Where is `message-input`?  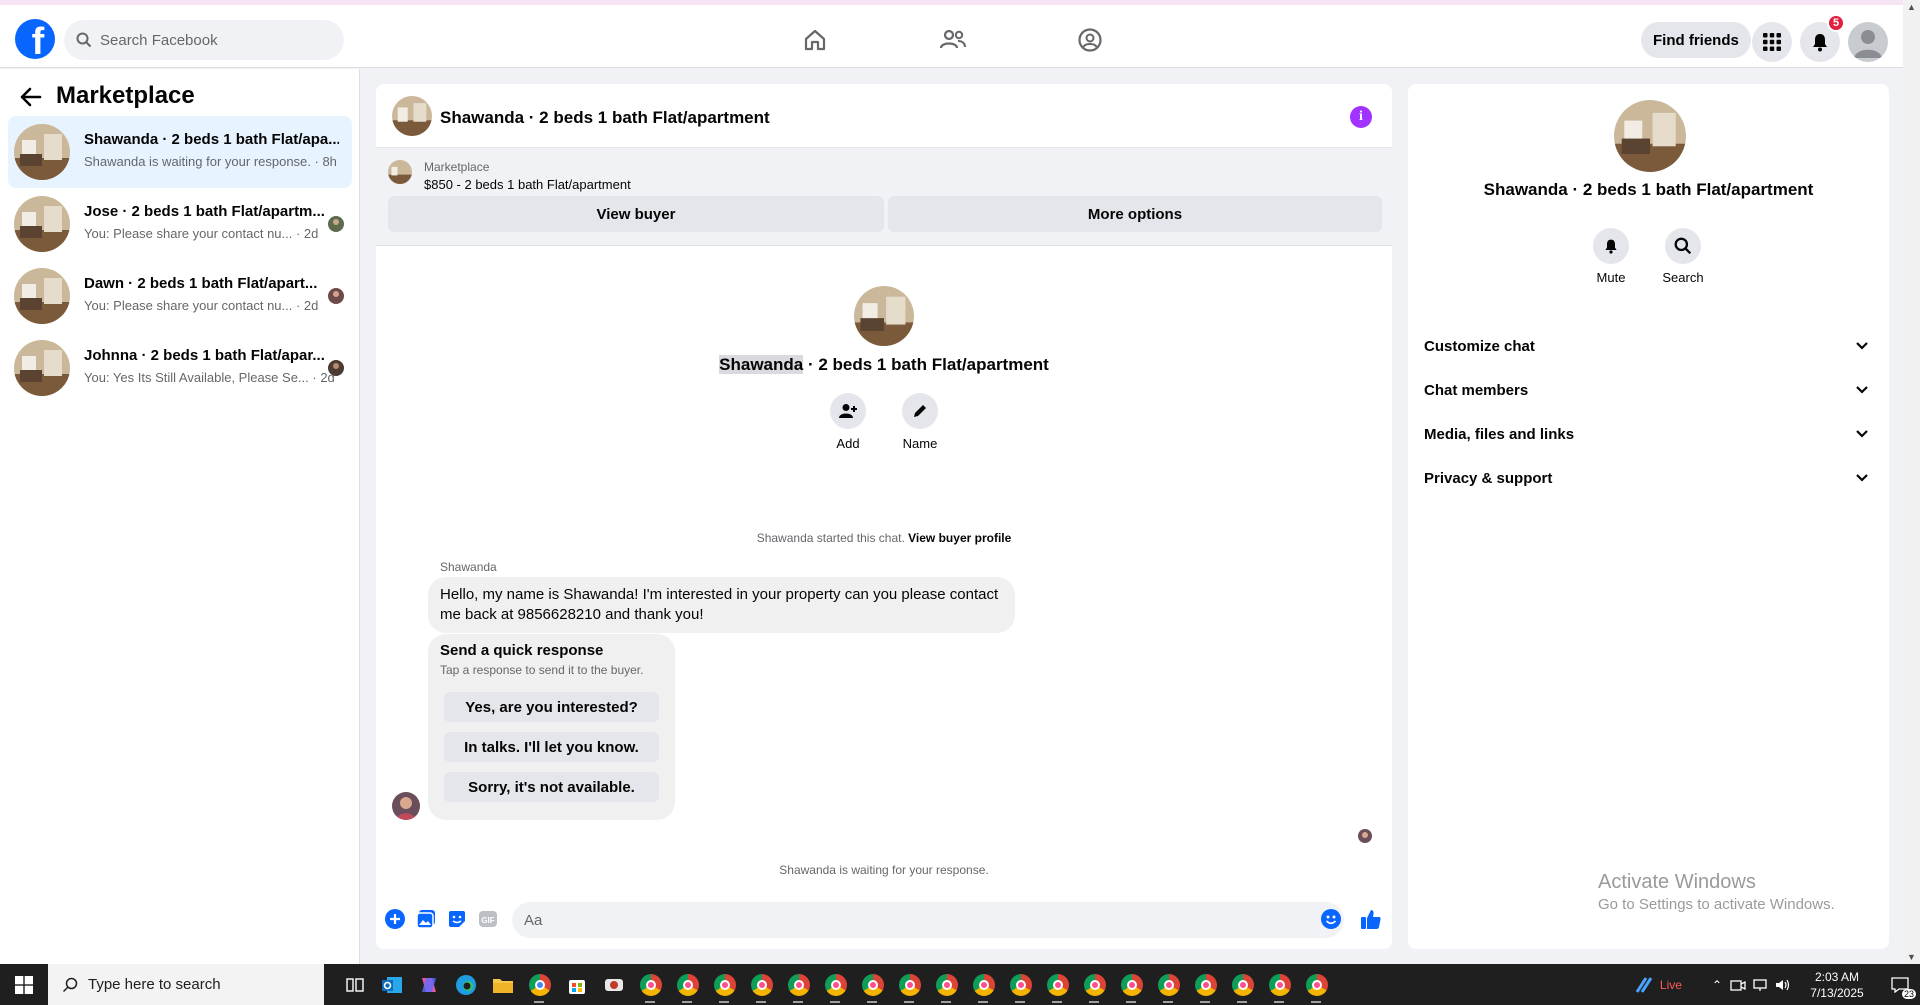
message-input is located at coordinates (928, 920).